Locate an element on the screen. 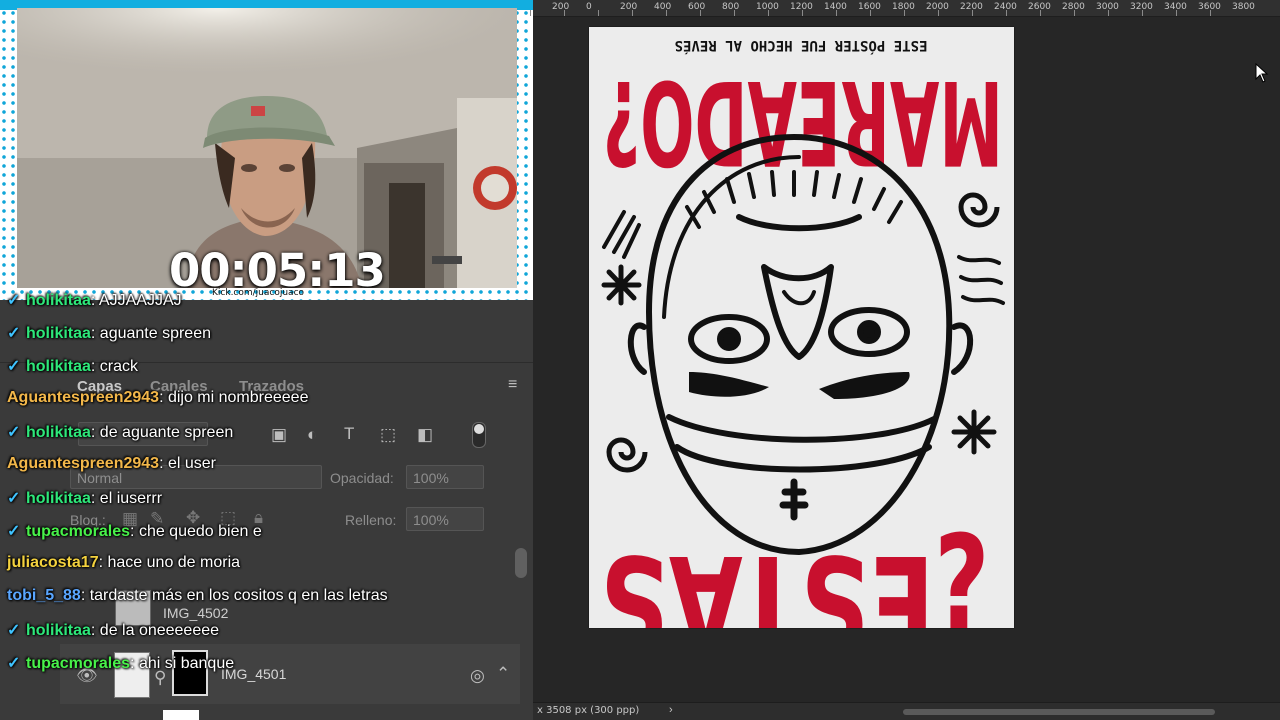  chat-text: dijo mi nombreeeee is located at coordinates (238, 397).